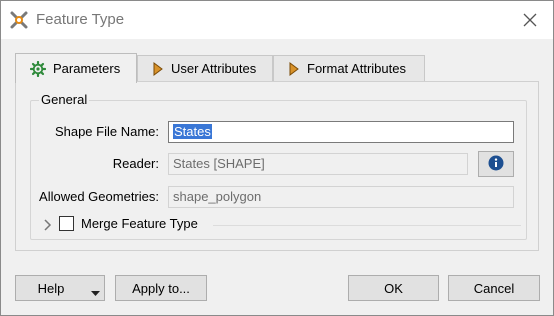  What do you see at coordinates (530, 20) in the screenshot?
I see `close-icon` at bounding box center [530, 20].